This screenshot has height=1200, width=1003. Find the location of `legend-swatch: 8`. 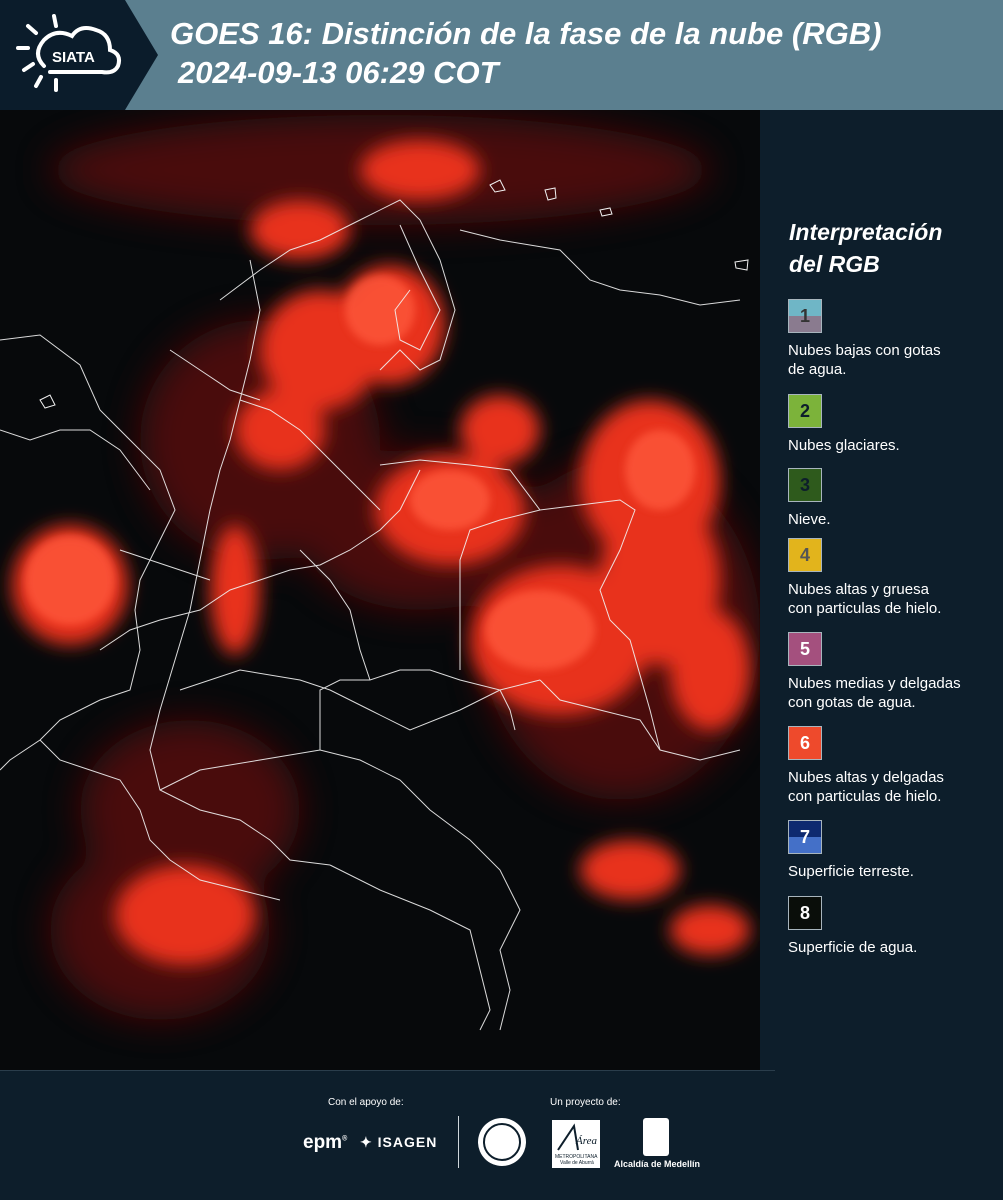

legend-swatch: 8 is located at coordinates (805, 913).